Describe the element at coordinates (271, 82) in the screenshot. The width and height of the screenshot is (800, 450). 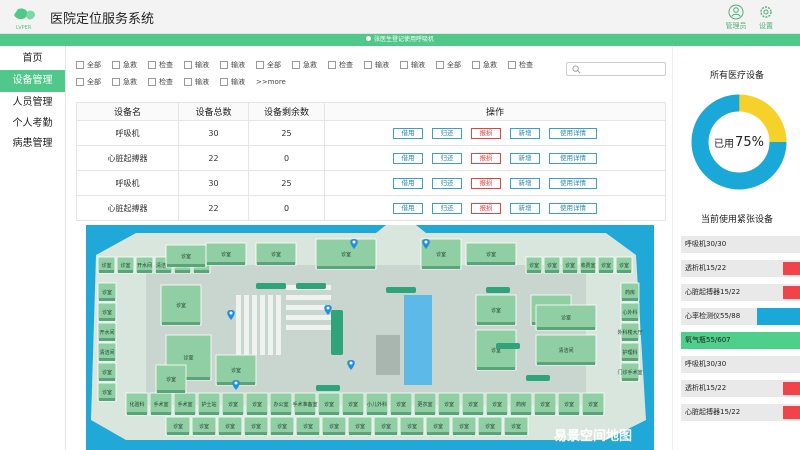
I see `more-link: >>more` at that location.